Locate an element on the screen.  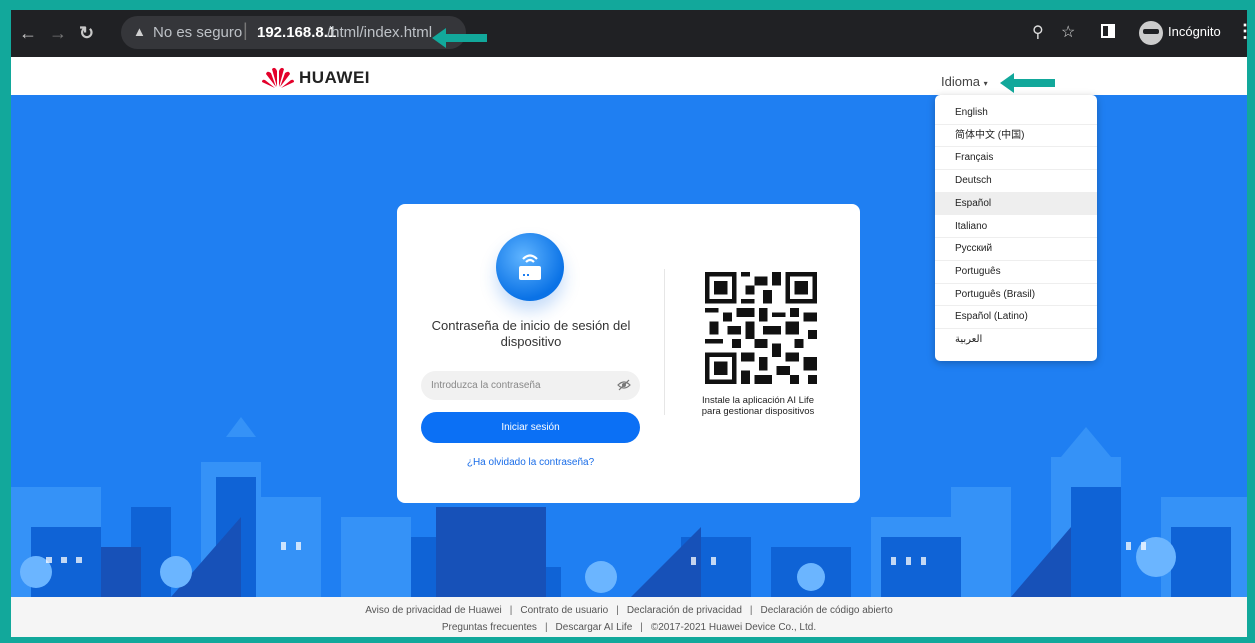
huawei-logo-icon is located at coordinates (278, 77).